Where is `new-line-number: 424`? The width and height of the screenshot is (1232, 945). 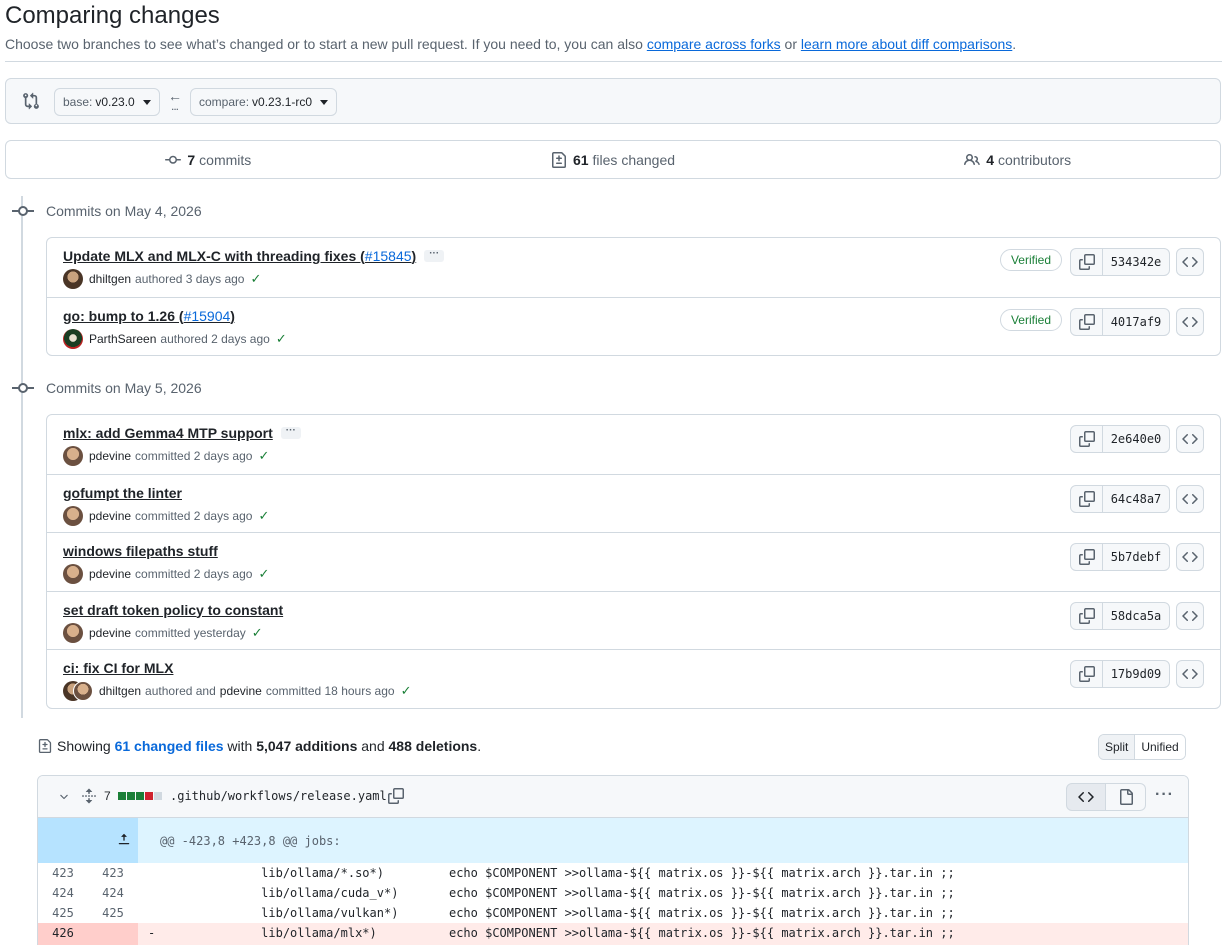
new-line-number: 424 is located at coordinates (113, 893).